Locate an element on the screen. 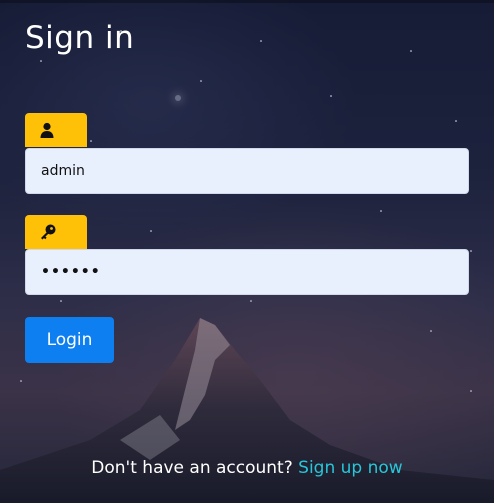 The height and width of the screenshot is (503, 494). signup-link: Sign up now is located at coordinates (350, 468).